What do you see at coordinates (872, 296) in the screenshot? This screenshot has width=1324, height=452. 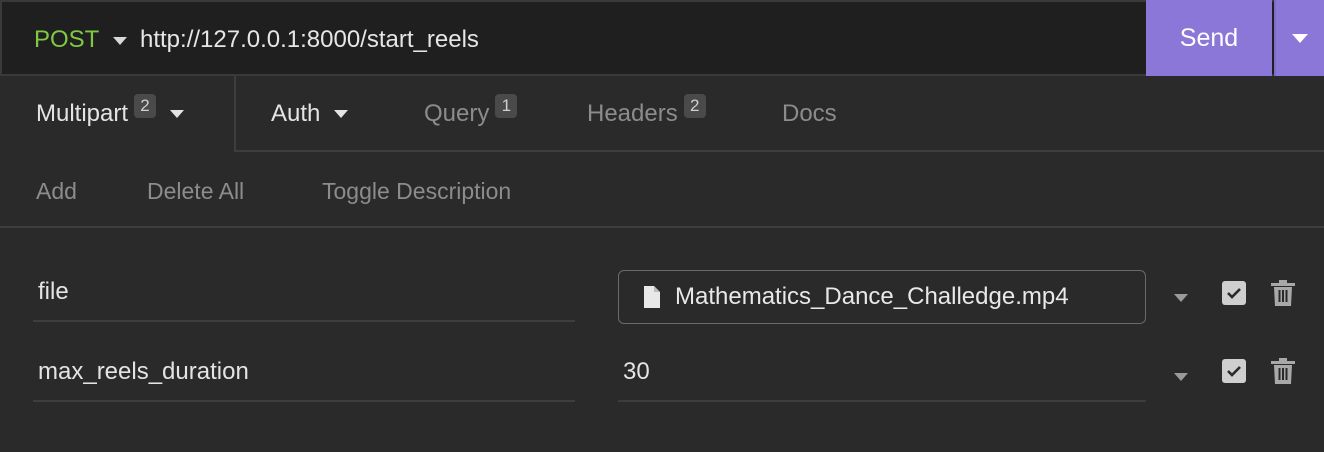 I see `file-name: Mathematics_Dance_Challedge.mp4` at bounding box center [872, 296].